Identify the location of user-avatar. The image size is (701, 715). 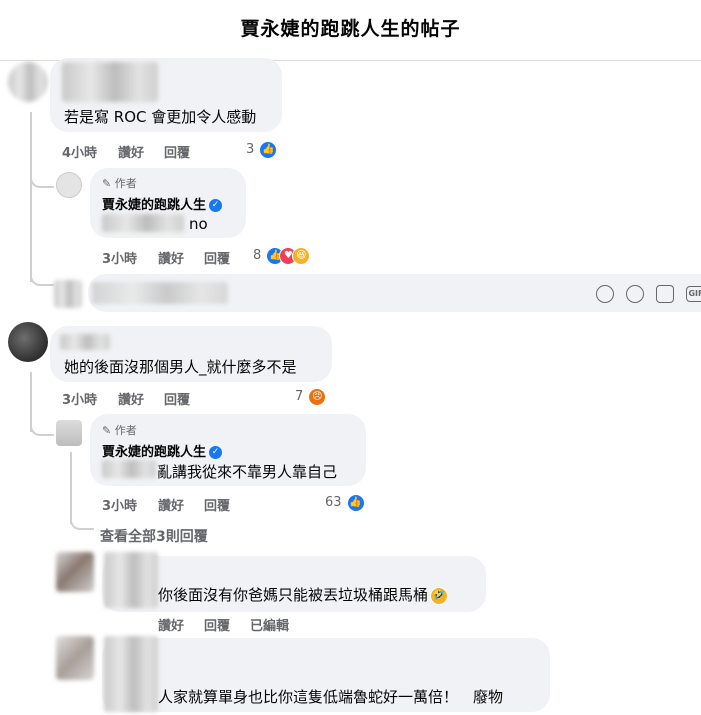
(68, 294).